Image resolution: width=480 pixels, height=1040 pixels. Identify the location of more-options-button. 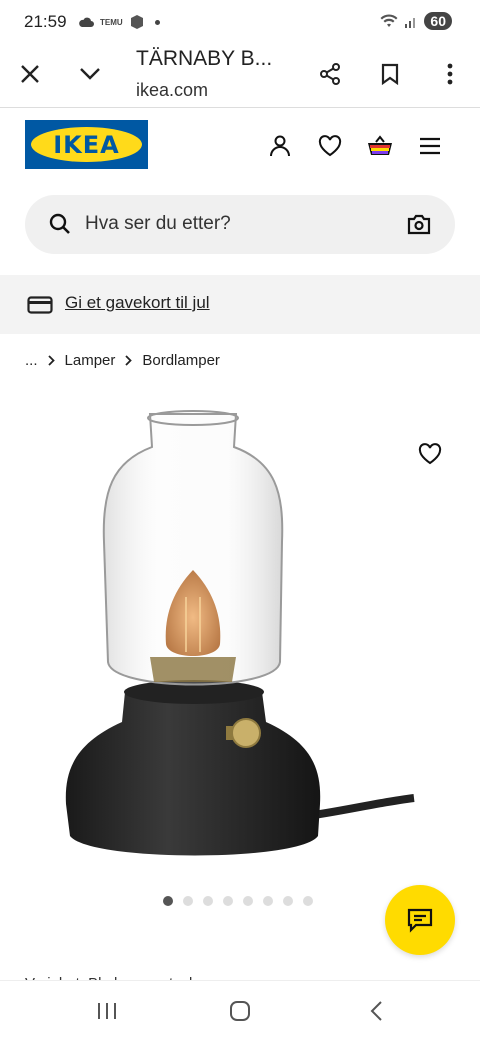
(450, 74).